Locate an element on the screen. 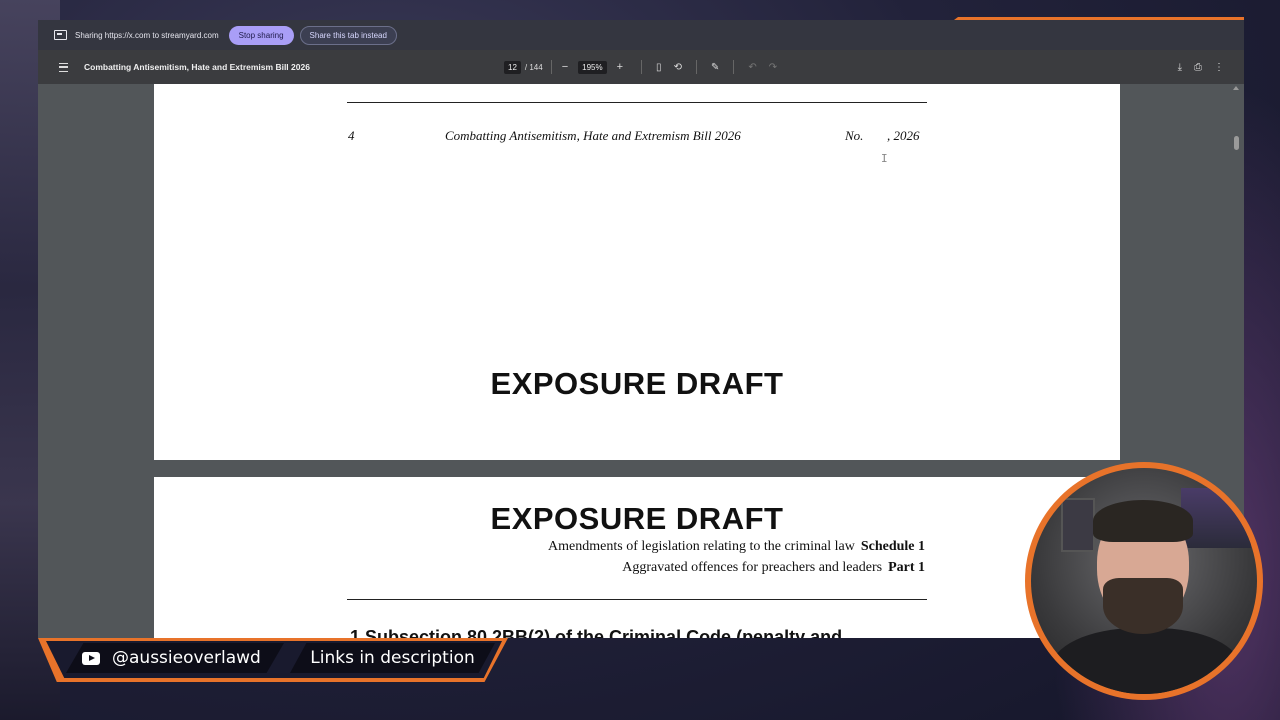 This screenshot has width=1280, height=720. share-this-tab-button: Share this tab instead is located at coordinates (348, 35).